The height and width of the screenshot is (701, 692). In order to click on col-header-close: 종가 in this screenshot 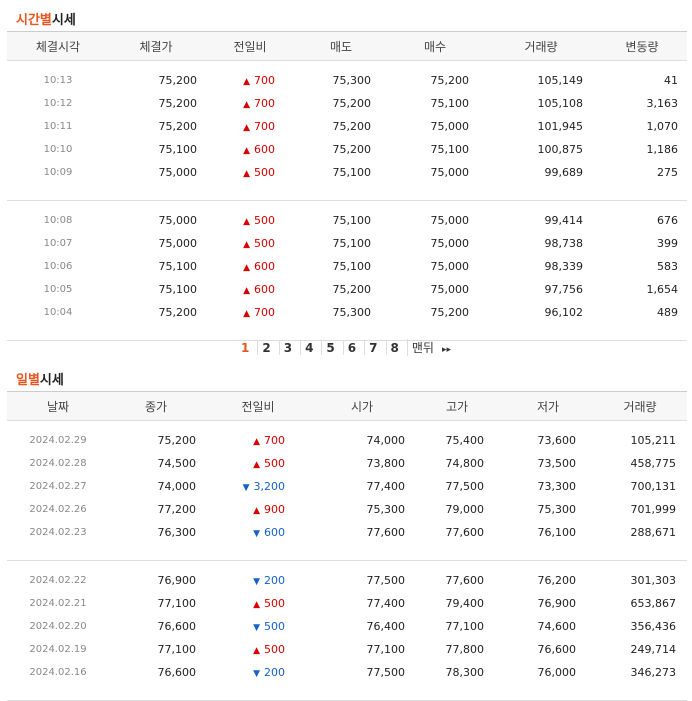, I will do `click(156, 406)`.